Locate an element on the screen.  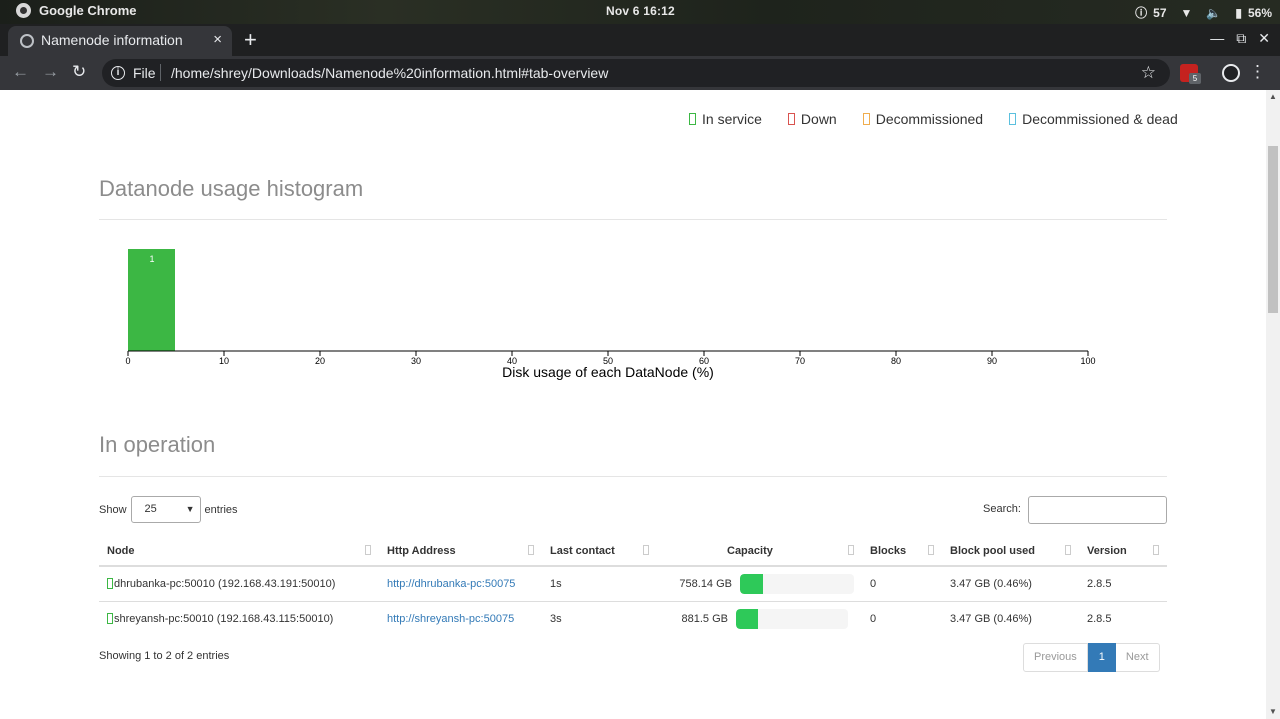
legend-label: Decommissioned & dead is located at coordinates (1100, 119).